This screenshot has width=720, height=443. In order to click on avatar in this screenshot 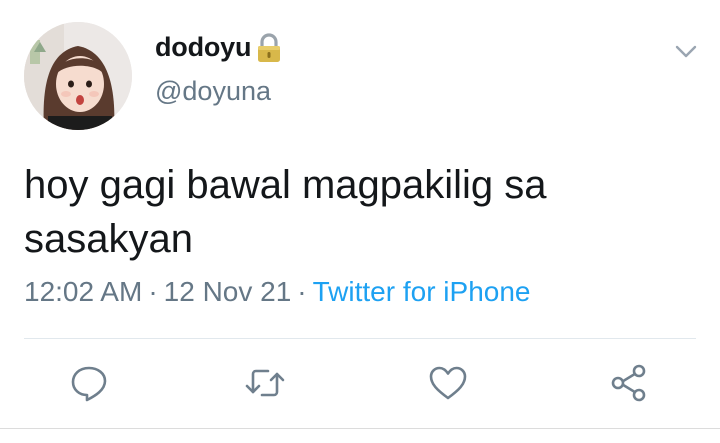, I will do `click(78, 76)`.